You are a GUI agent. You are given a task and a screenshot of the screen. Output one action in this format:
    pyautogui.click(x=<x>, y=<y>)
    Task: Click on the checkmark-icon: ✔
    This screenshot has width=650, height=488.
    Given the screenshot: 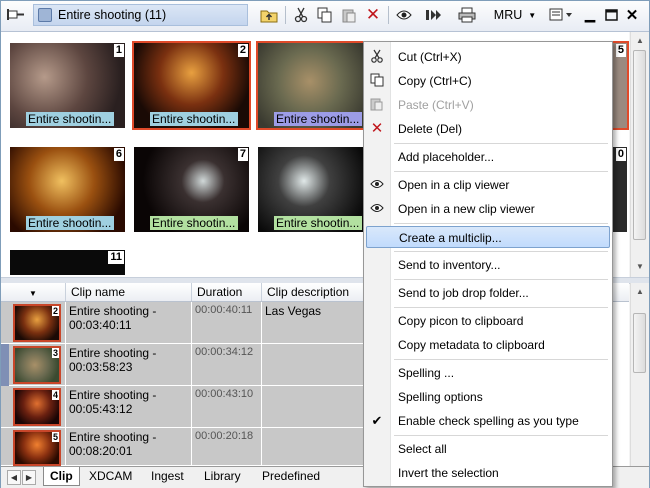 What is the action you would take?
    pyautogui.click(x=377, y=420)
    